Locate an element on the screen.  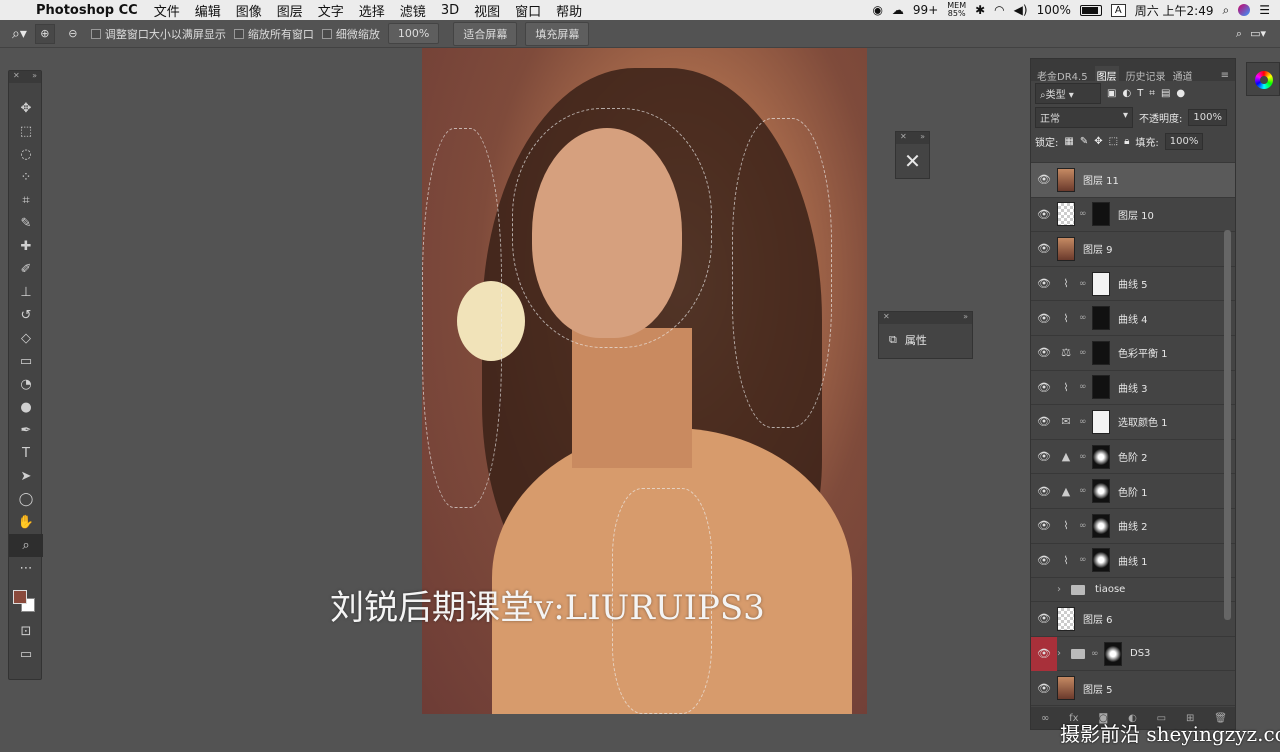
zoom-all-windows-checkbox: 缩放所有窗口 is located at coordinates (273, 34).